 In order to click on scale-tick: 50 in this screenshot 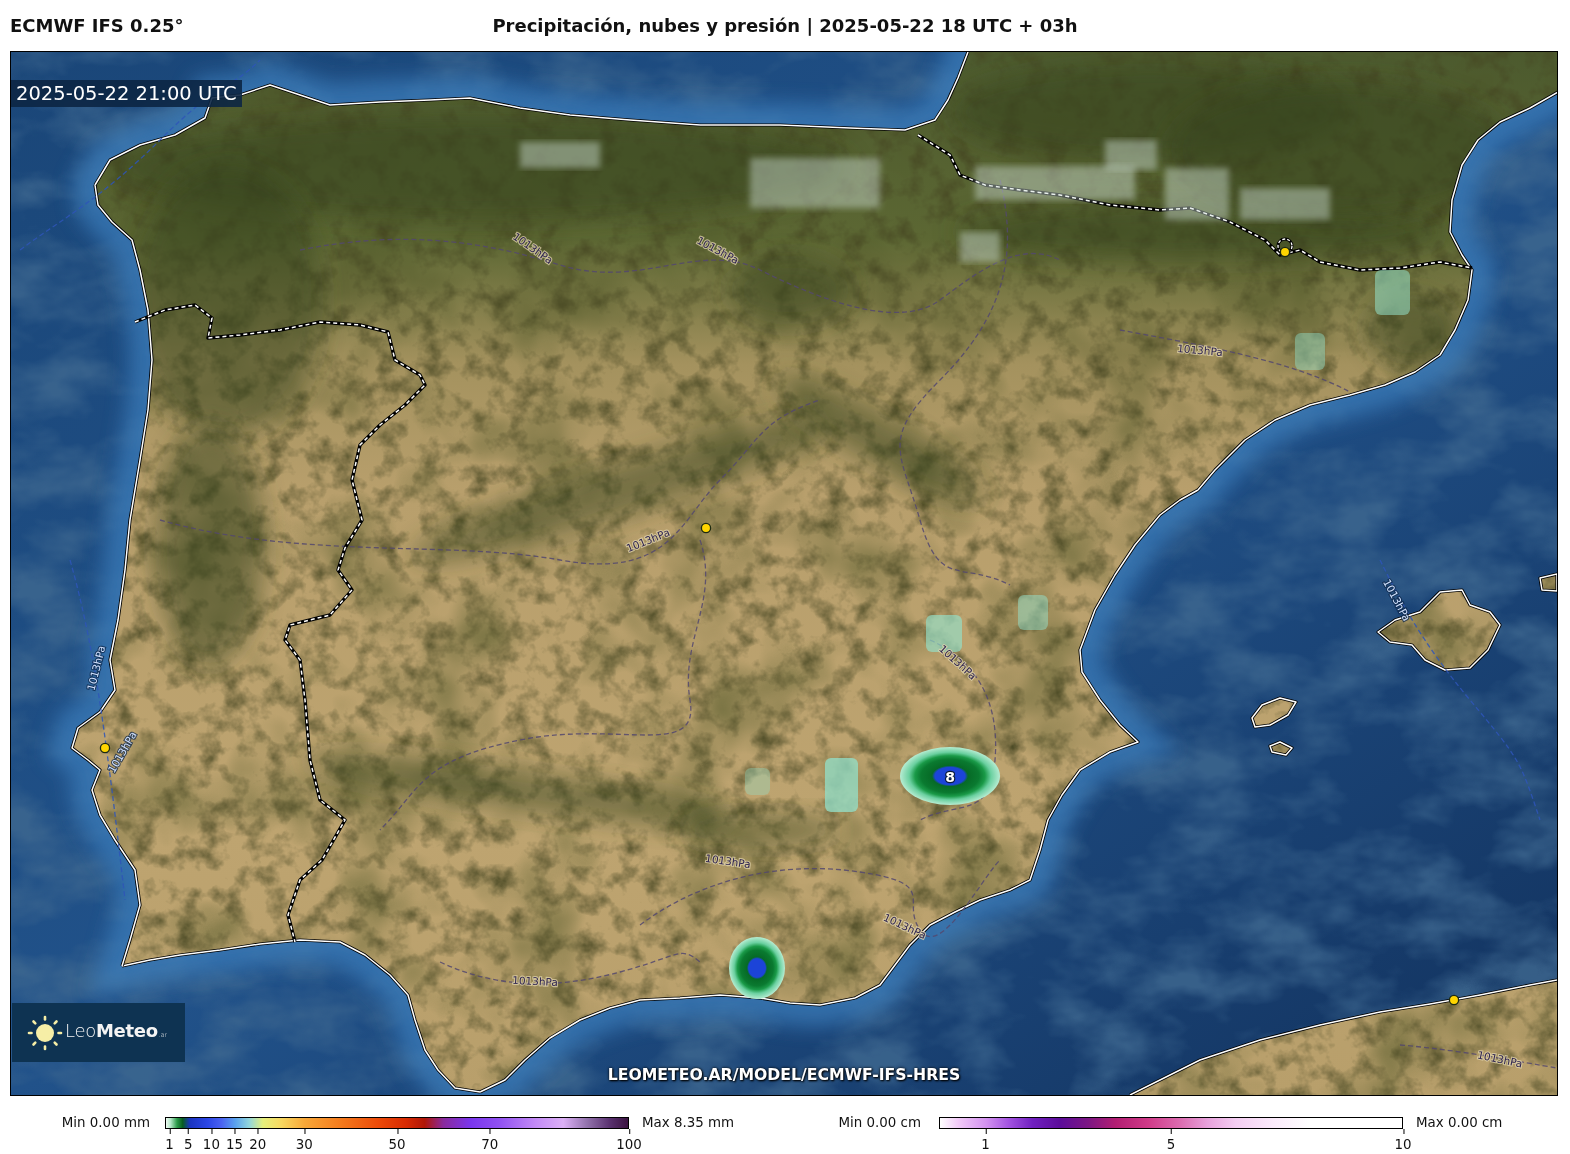, I will do `click(397, 1140)`.